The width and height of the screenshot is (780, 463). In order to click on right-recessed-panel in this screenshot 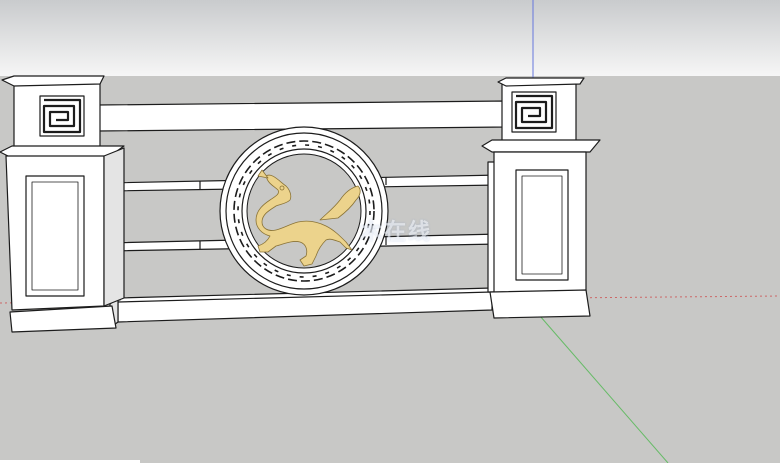, I will do `click(542, 225)`.